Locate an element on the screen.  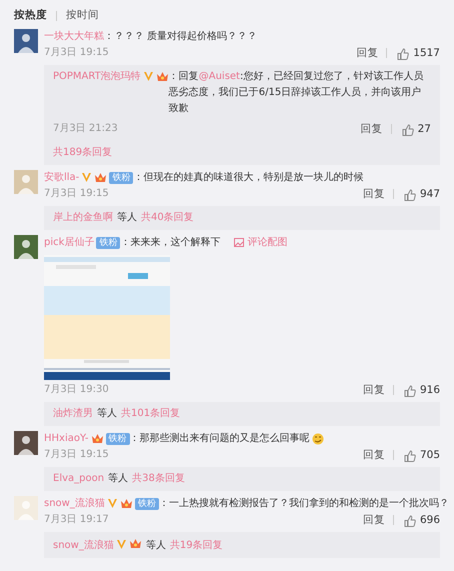
username: pick居仙子 is located at coordinates (69, 243).